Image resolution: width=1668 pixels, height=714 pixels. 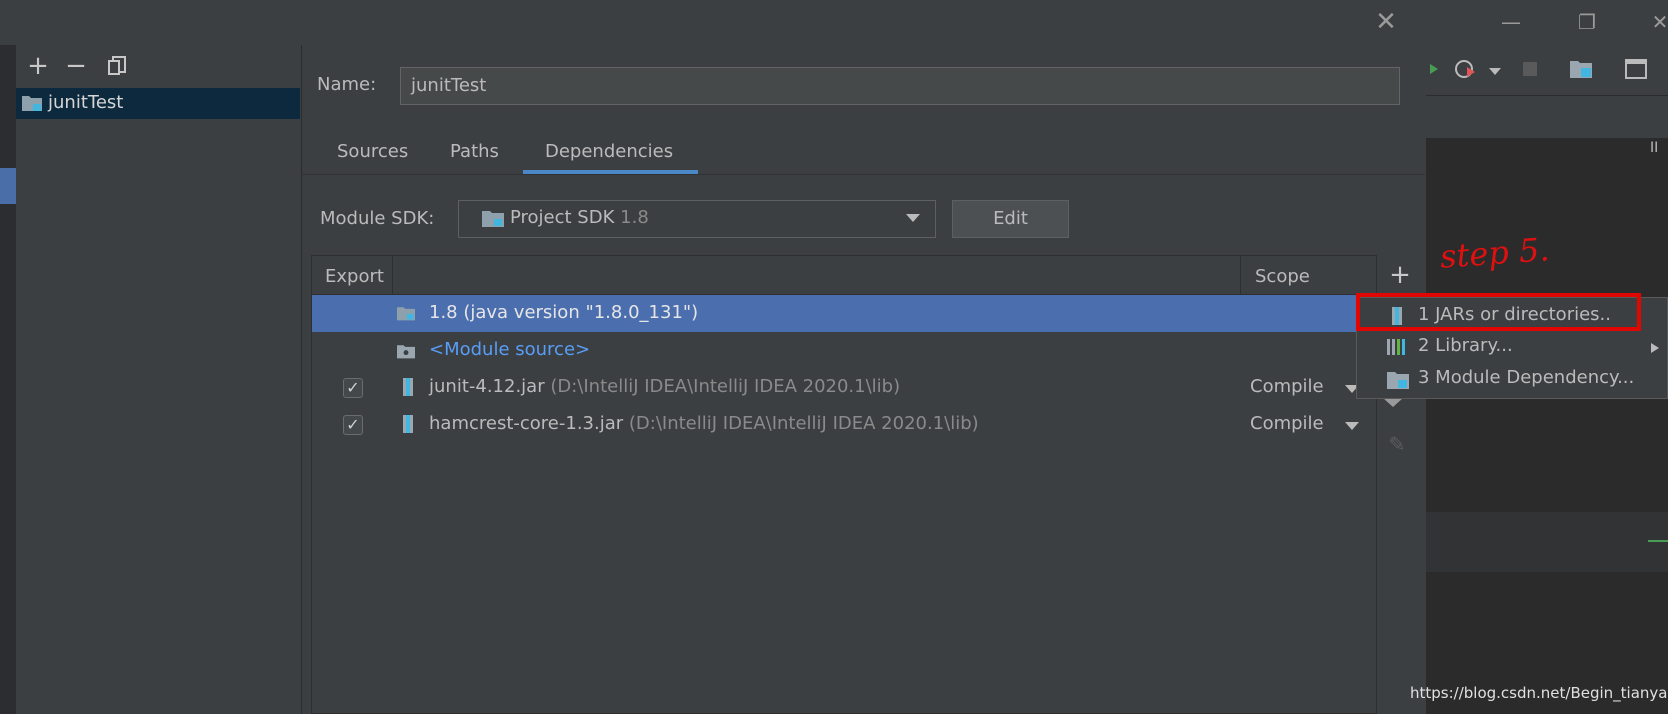 What do you see at coordinates (32, 103) in the screenshot?
I see `module-folder-icon` at bounding box center [32, 103].